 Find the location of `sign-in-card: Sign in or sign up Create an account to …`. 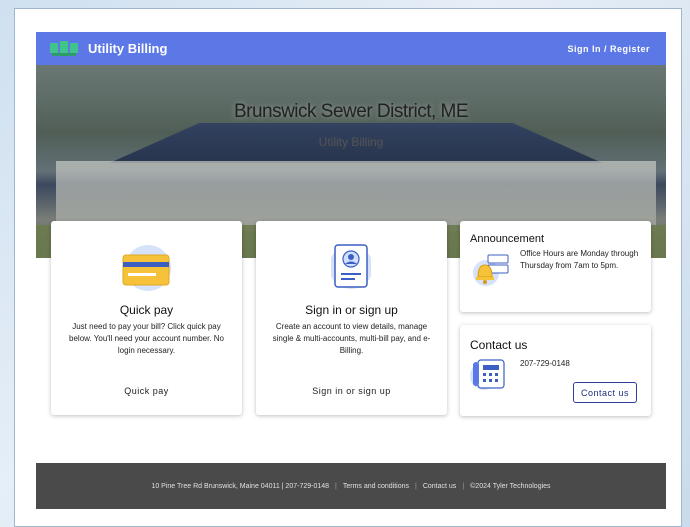

sign-in-card: Sign in or sign up Create an account to … is located at coordinates (351, 318).